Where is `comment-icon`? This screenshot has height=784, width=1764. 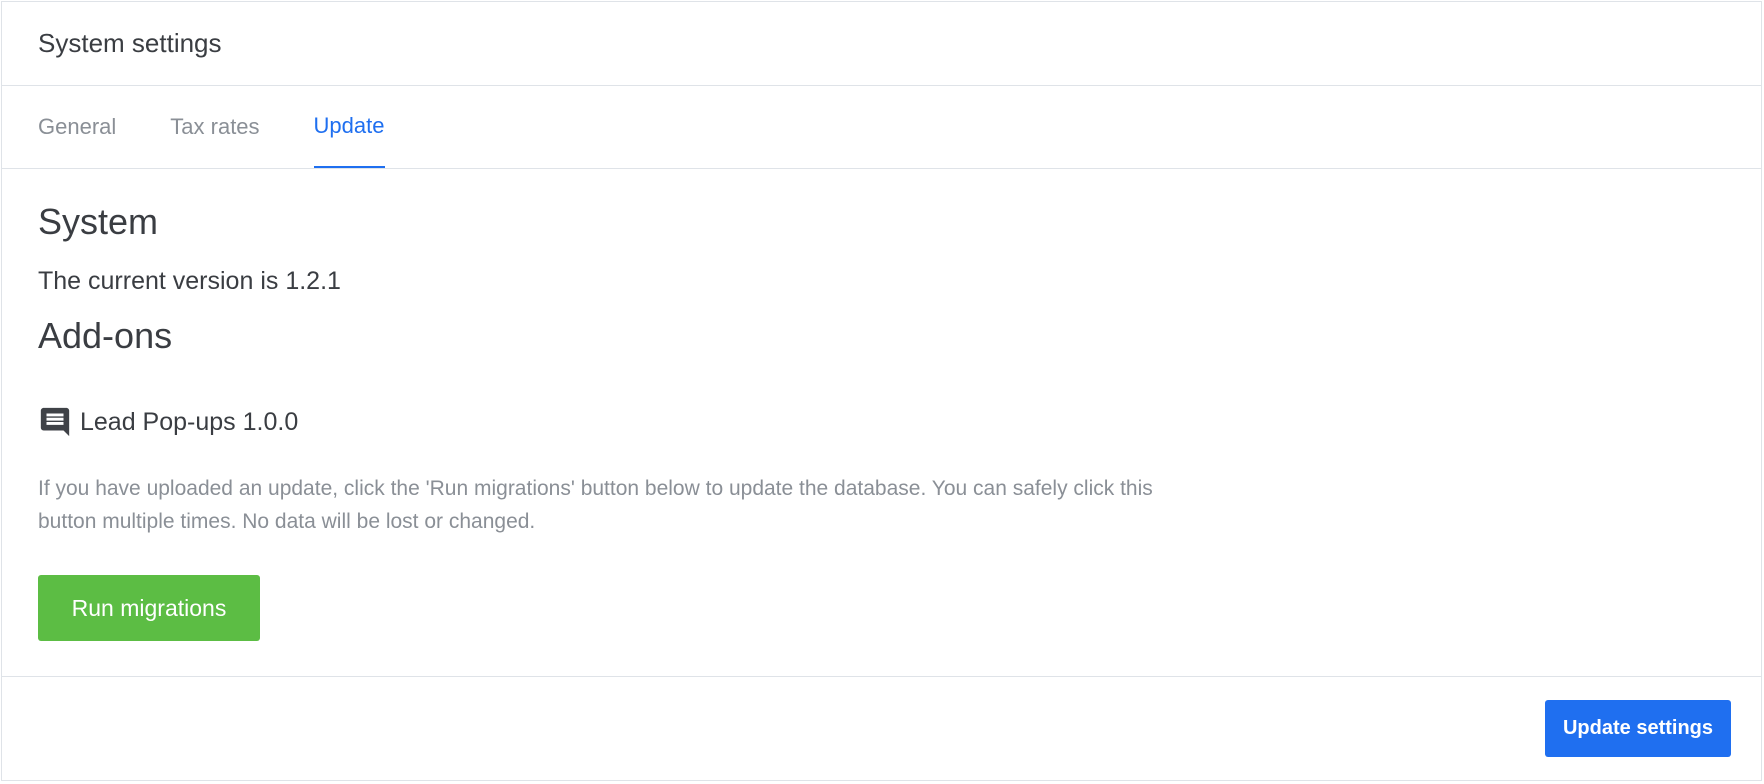 comment-icon is located at coordinates (55, 422).